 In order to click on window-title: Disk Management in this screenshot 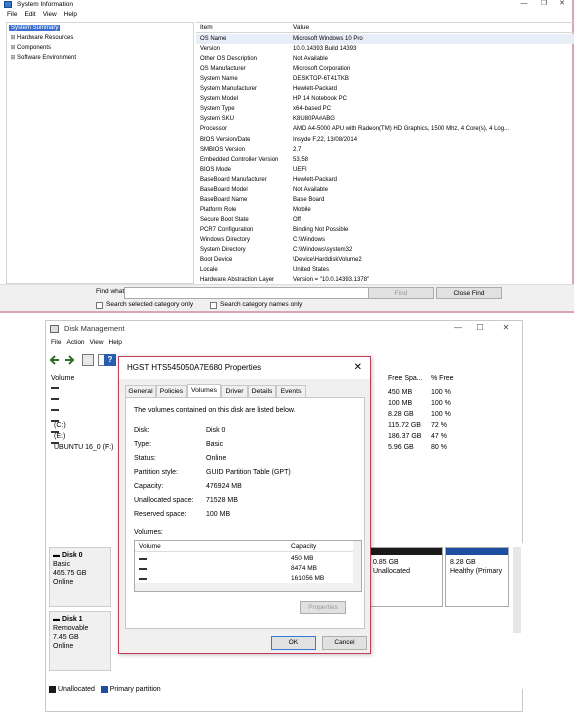, I will do `click(94, 328)`.